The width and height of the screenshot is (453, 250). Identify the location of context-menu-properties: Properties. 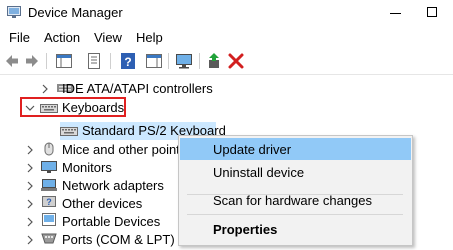
(295, 229).